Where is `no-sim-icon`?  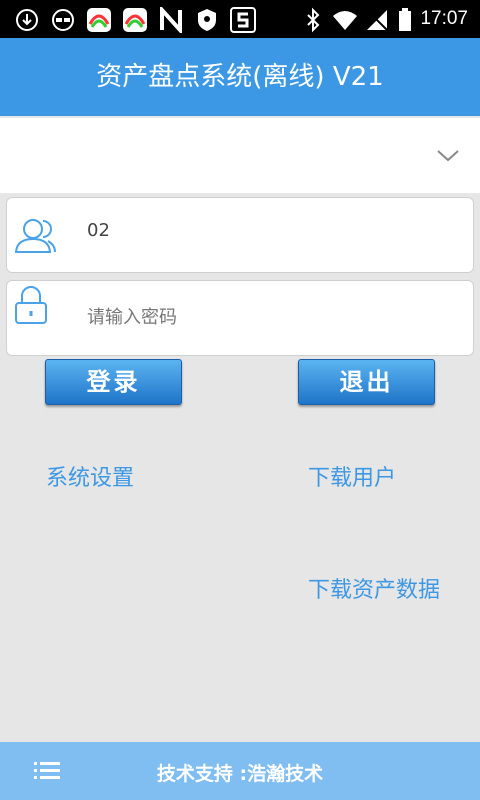
no-sim-icon is located at coordinates (377, 20).